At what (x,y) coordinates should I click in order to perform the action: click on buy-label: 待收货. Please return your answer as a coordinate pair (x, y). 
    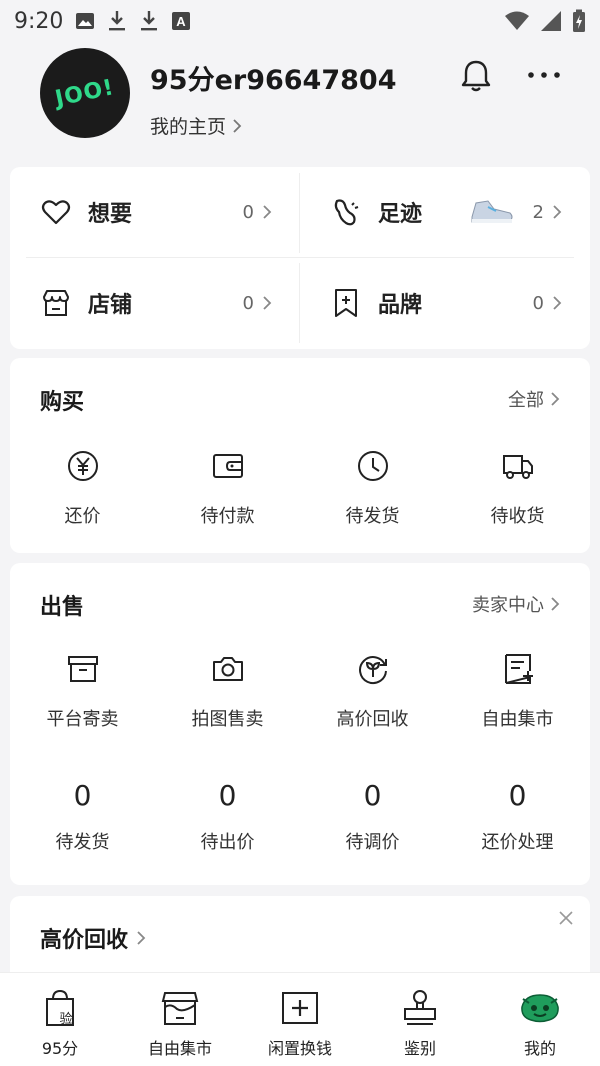
    Looking at the image, I should click on (517, 516).